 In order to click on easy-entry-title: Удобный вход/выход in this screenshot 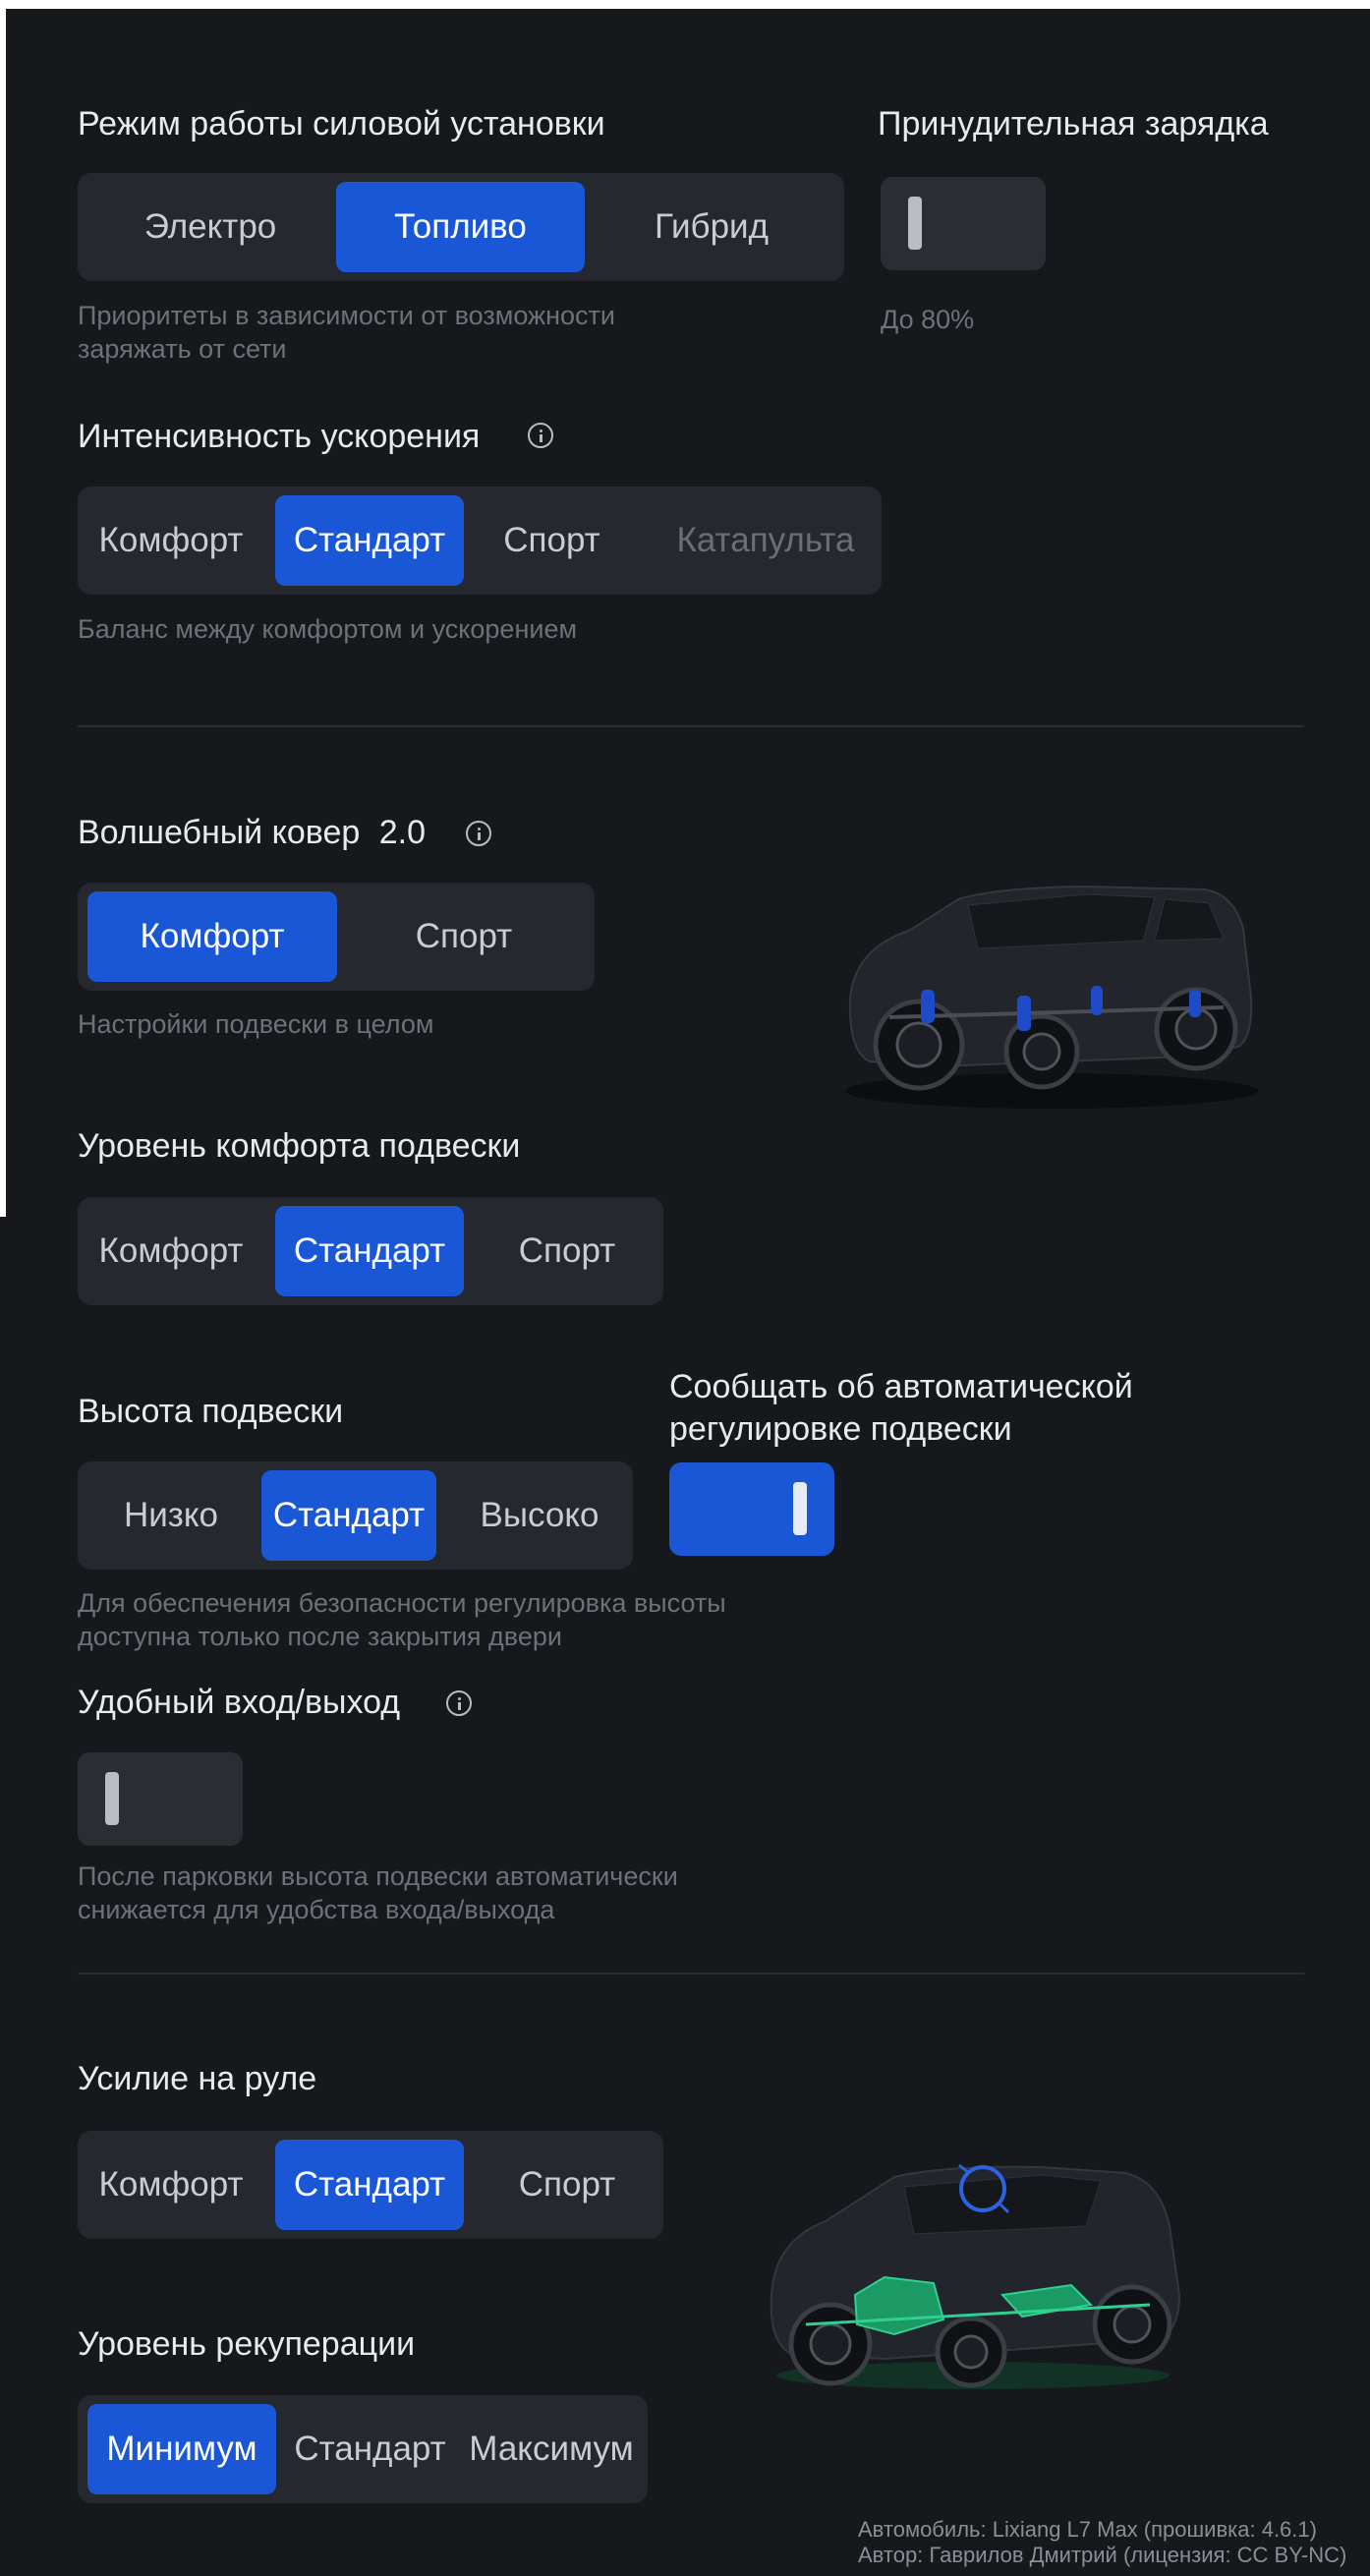, I will do `click(240, 1703)`.